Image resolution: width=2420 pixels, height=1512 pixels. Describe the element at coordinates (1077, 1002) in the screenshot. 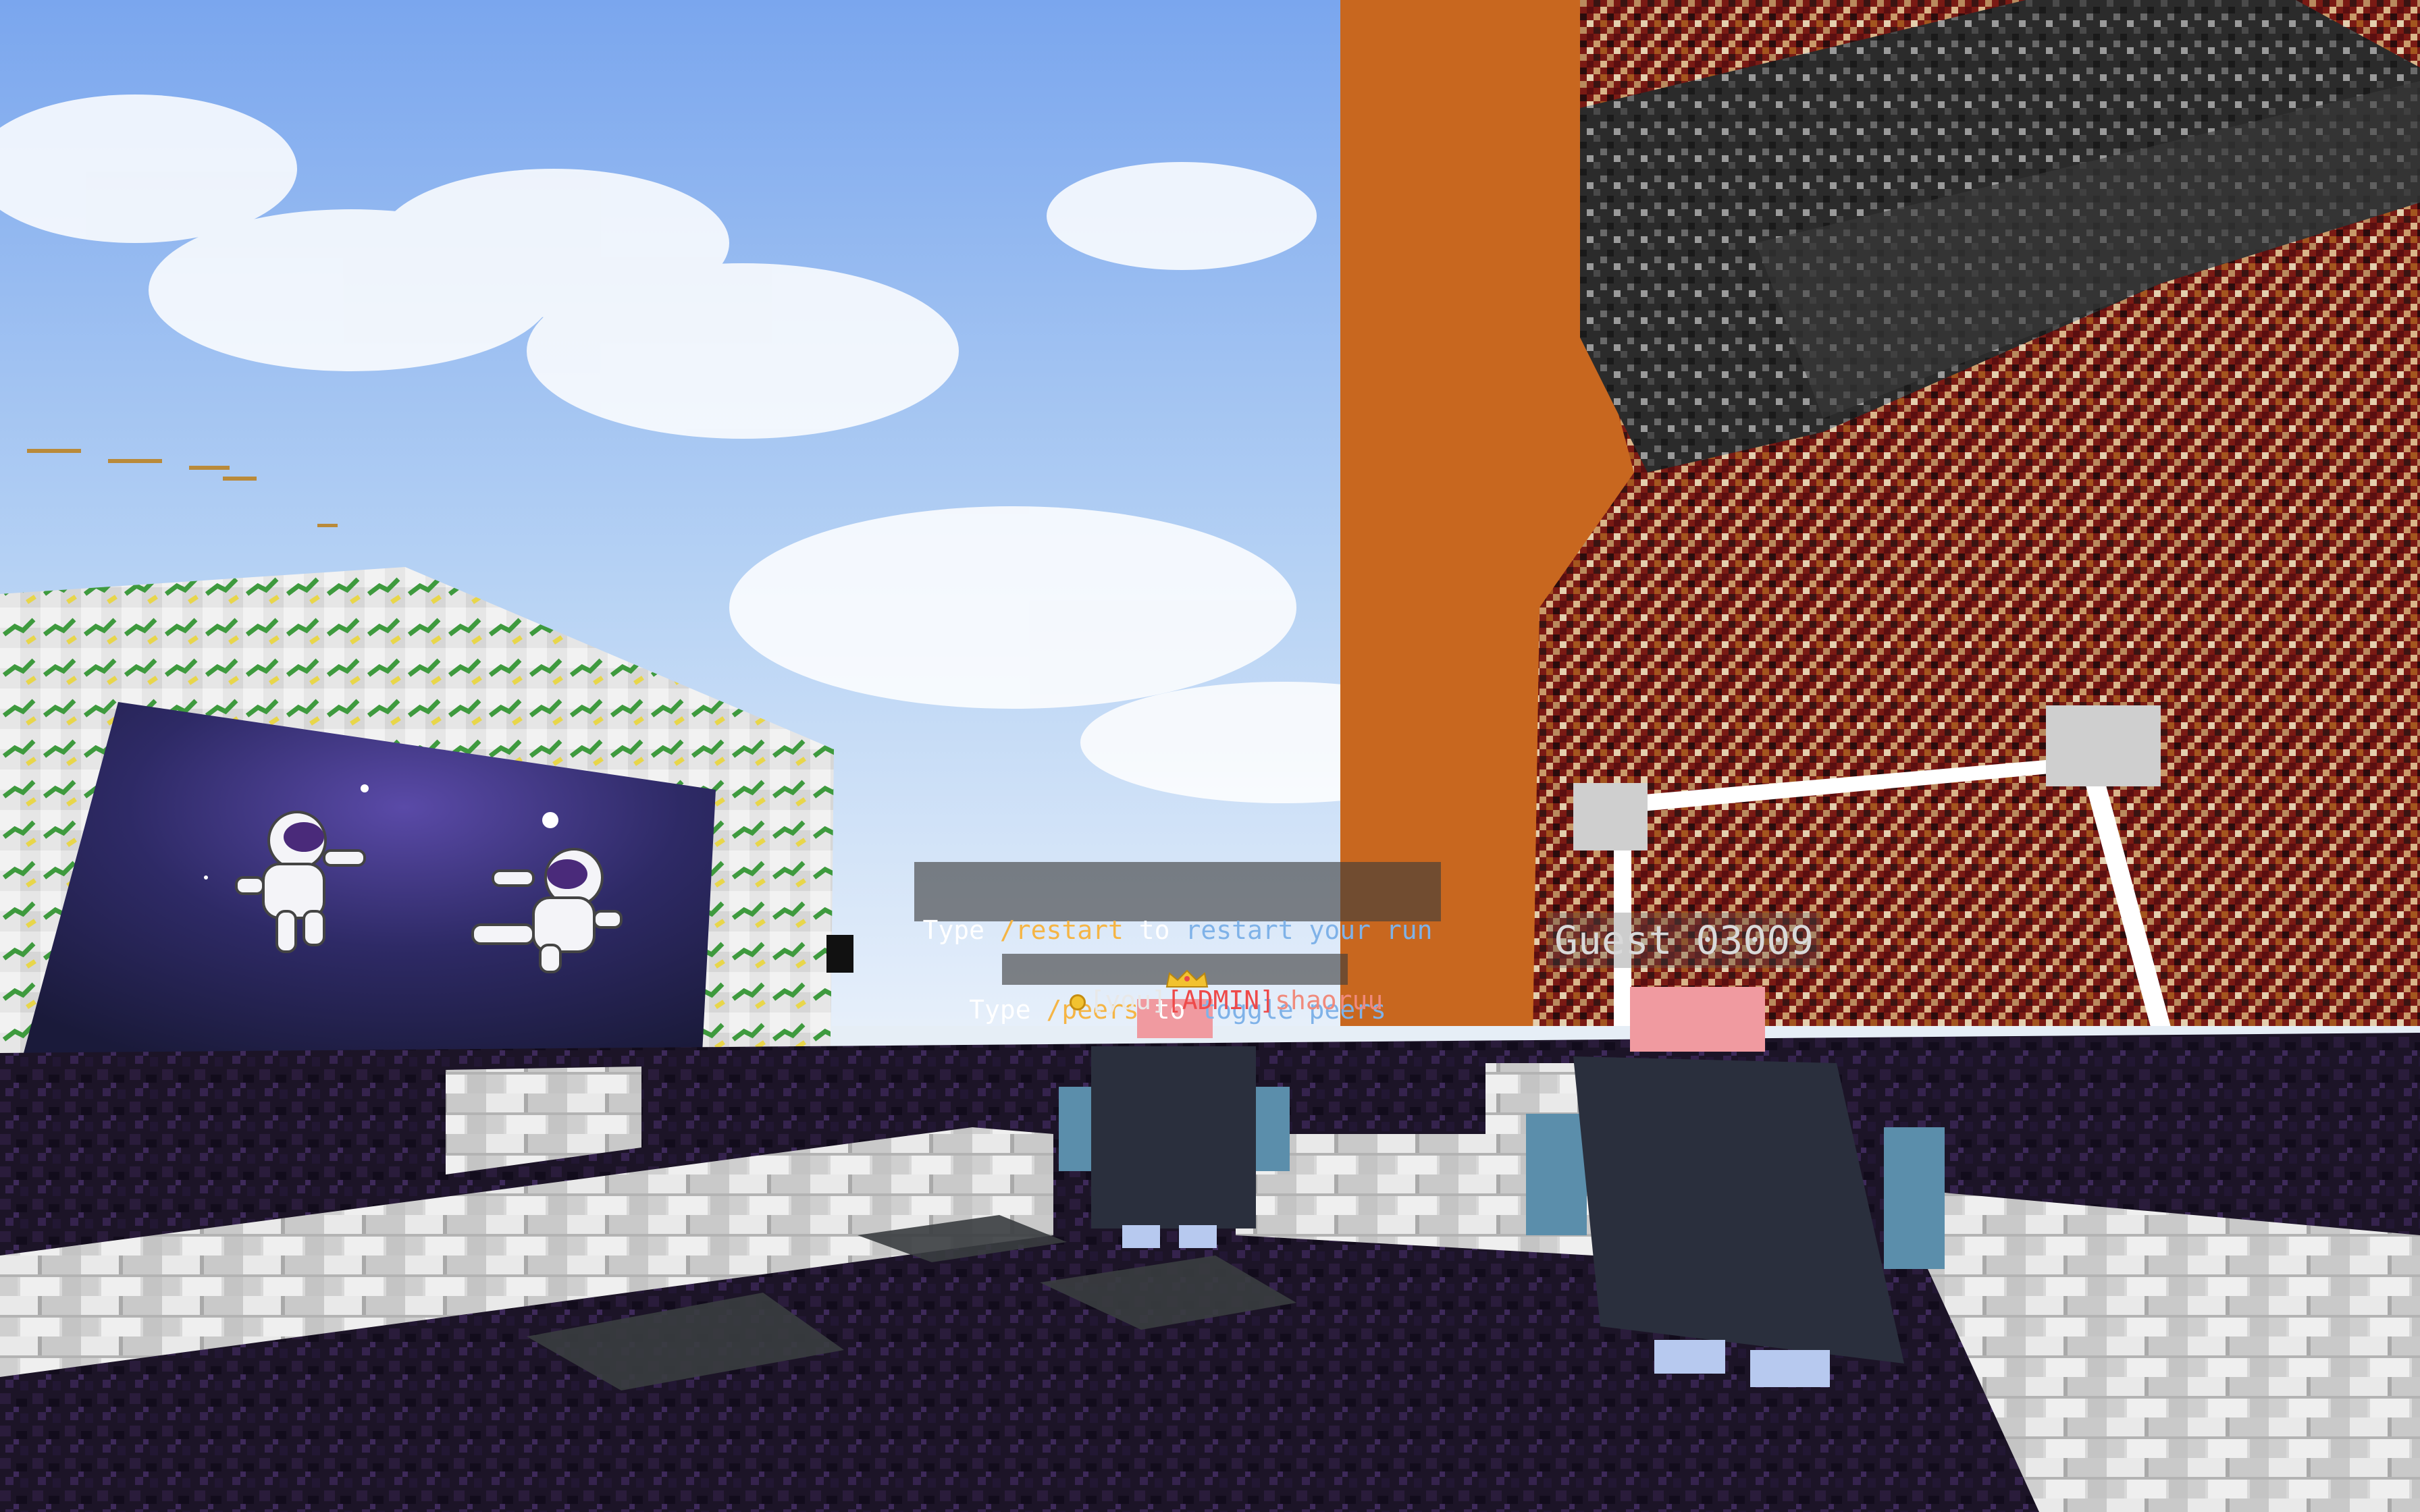

I see `coin-icon` at that location.